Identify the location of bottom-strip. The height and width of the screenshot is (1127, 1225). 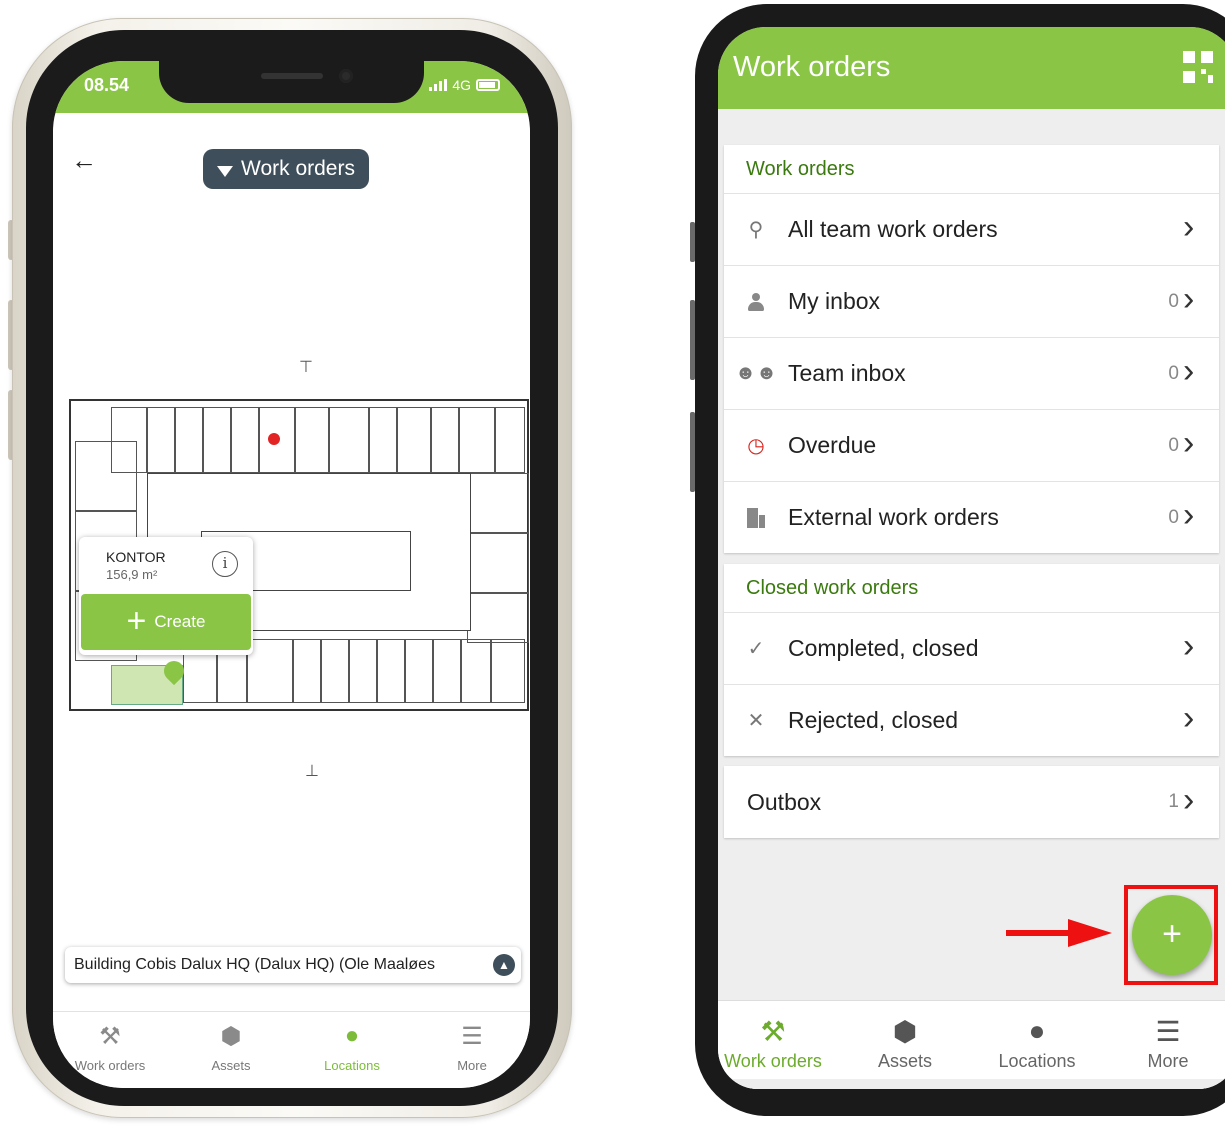
(971, 1084).